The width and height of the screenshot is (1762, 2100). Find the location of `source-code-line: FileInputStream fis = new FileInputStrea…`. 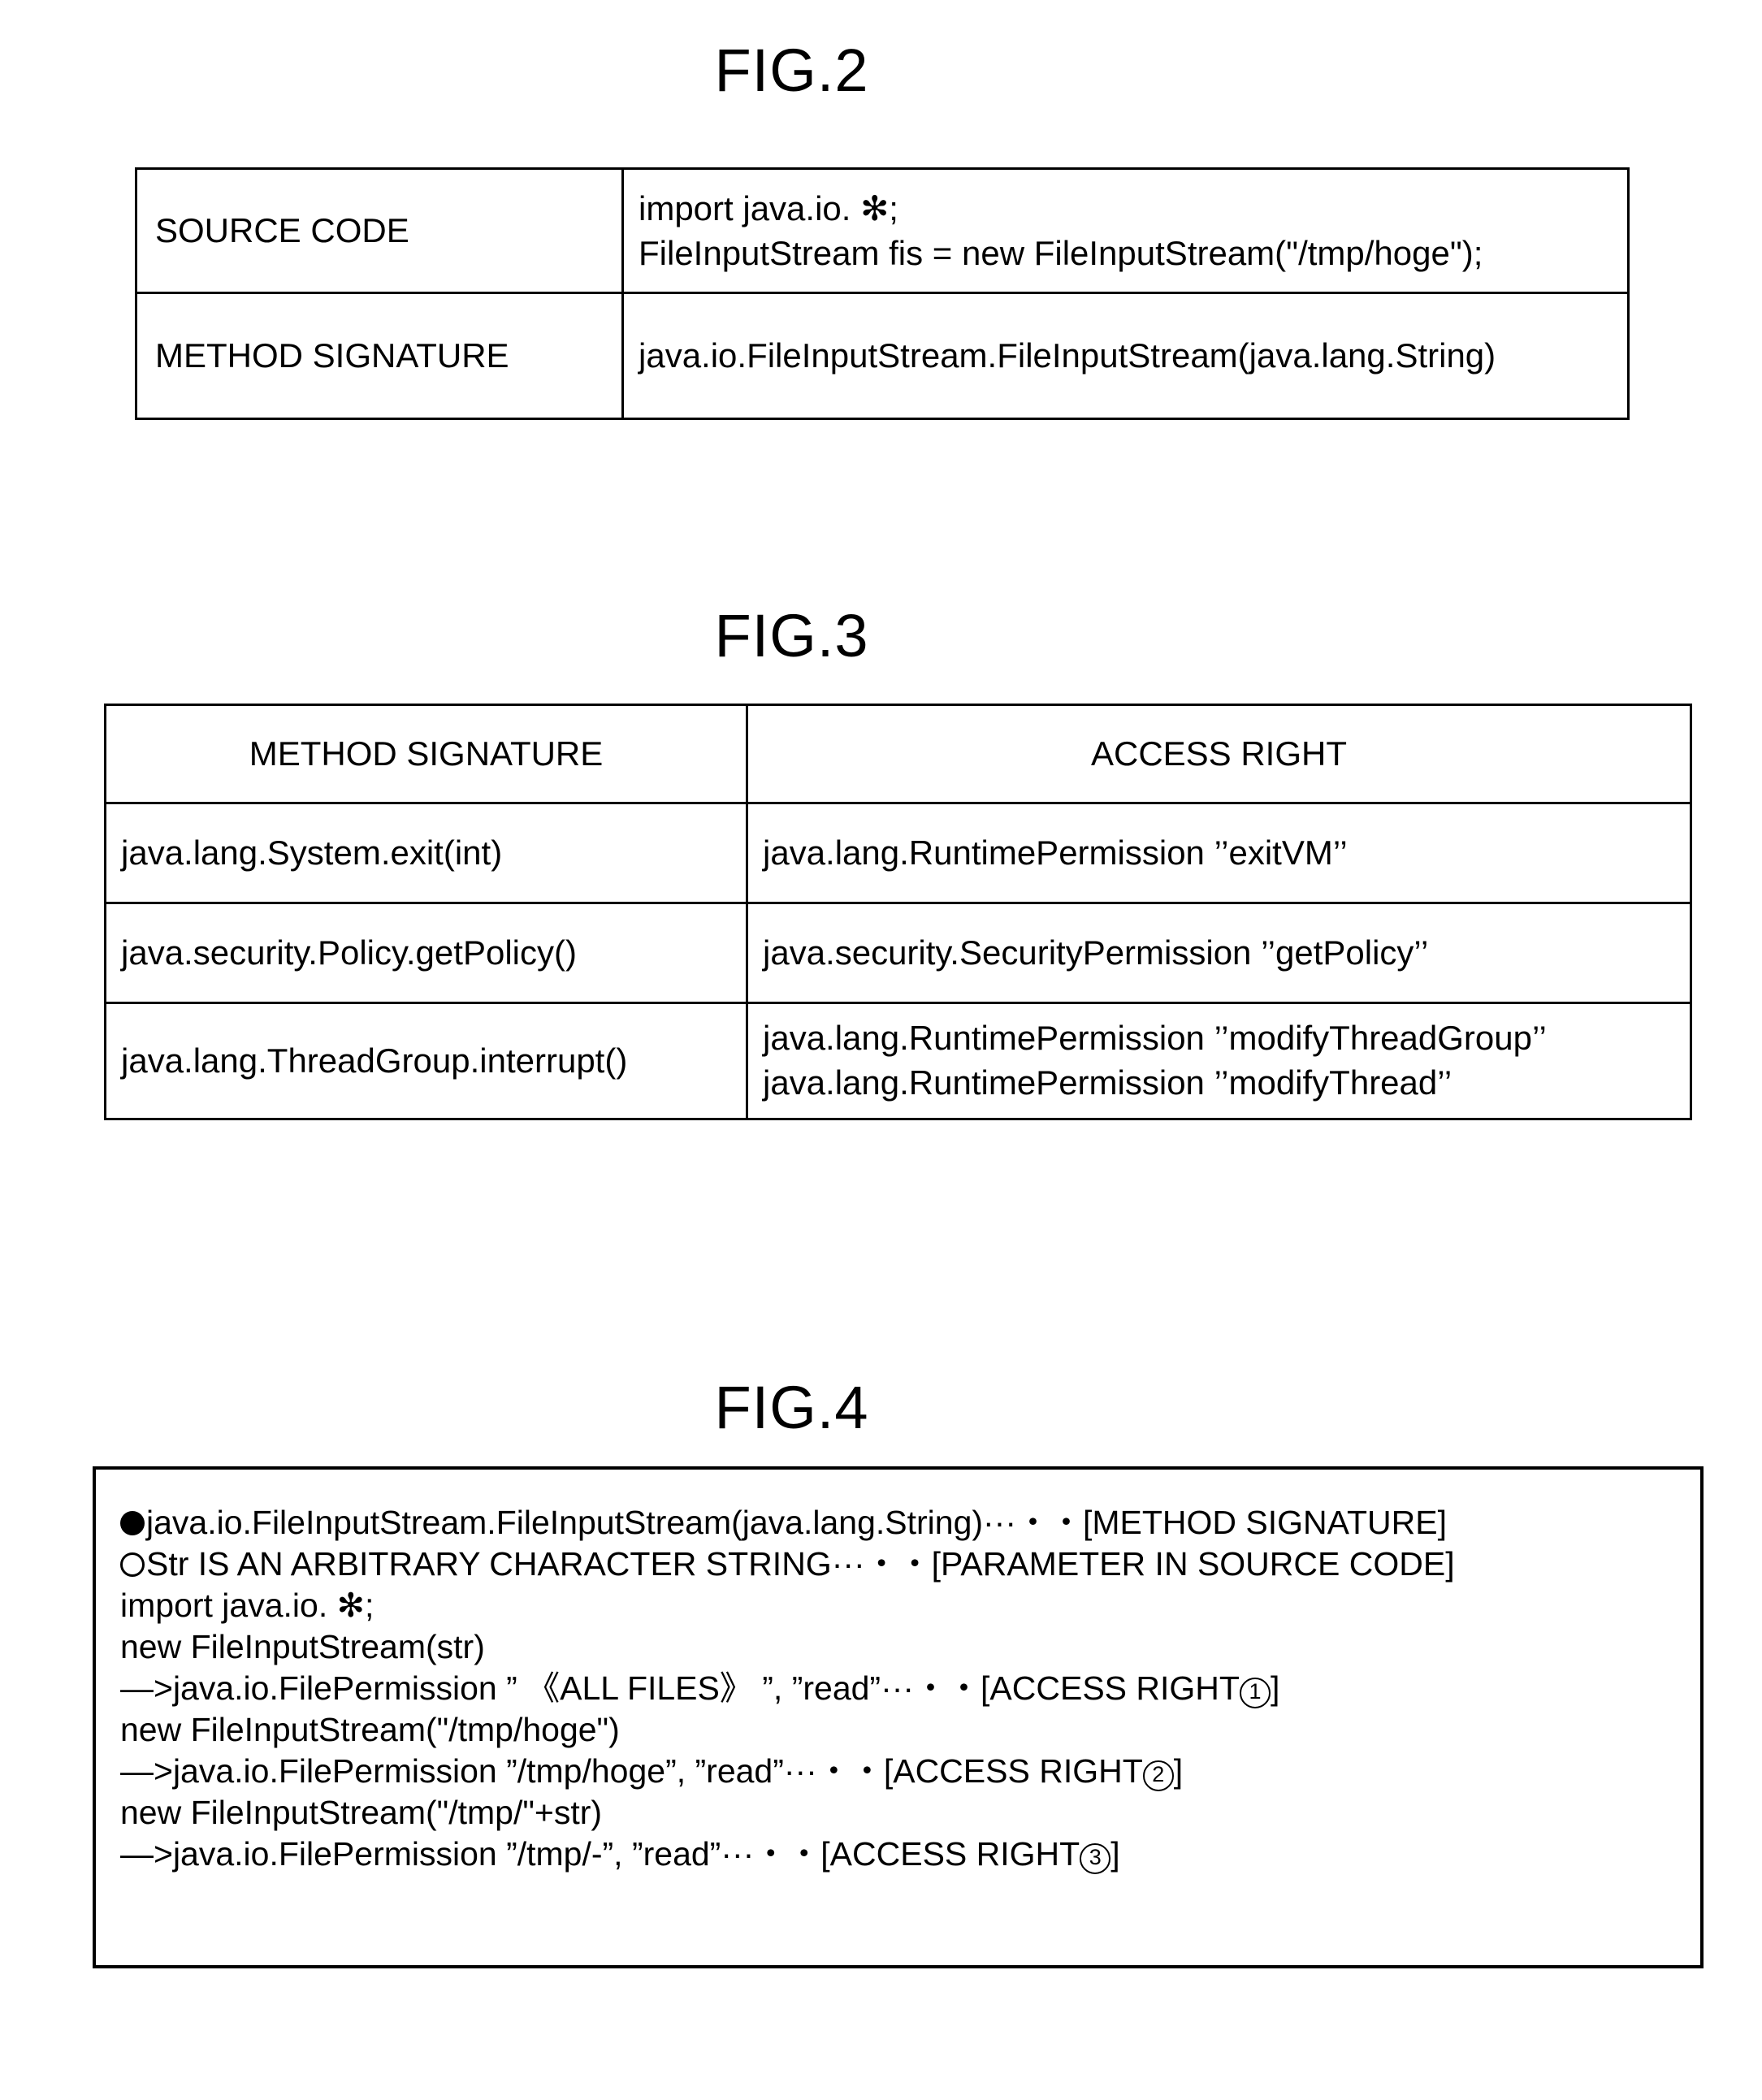

source-code-line: FileInputStream fis = new FileInputStrea… is located at coordinates (1061, 253).